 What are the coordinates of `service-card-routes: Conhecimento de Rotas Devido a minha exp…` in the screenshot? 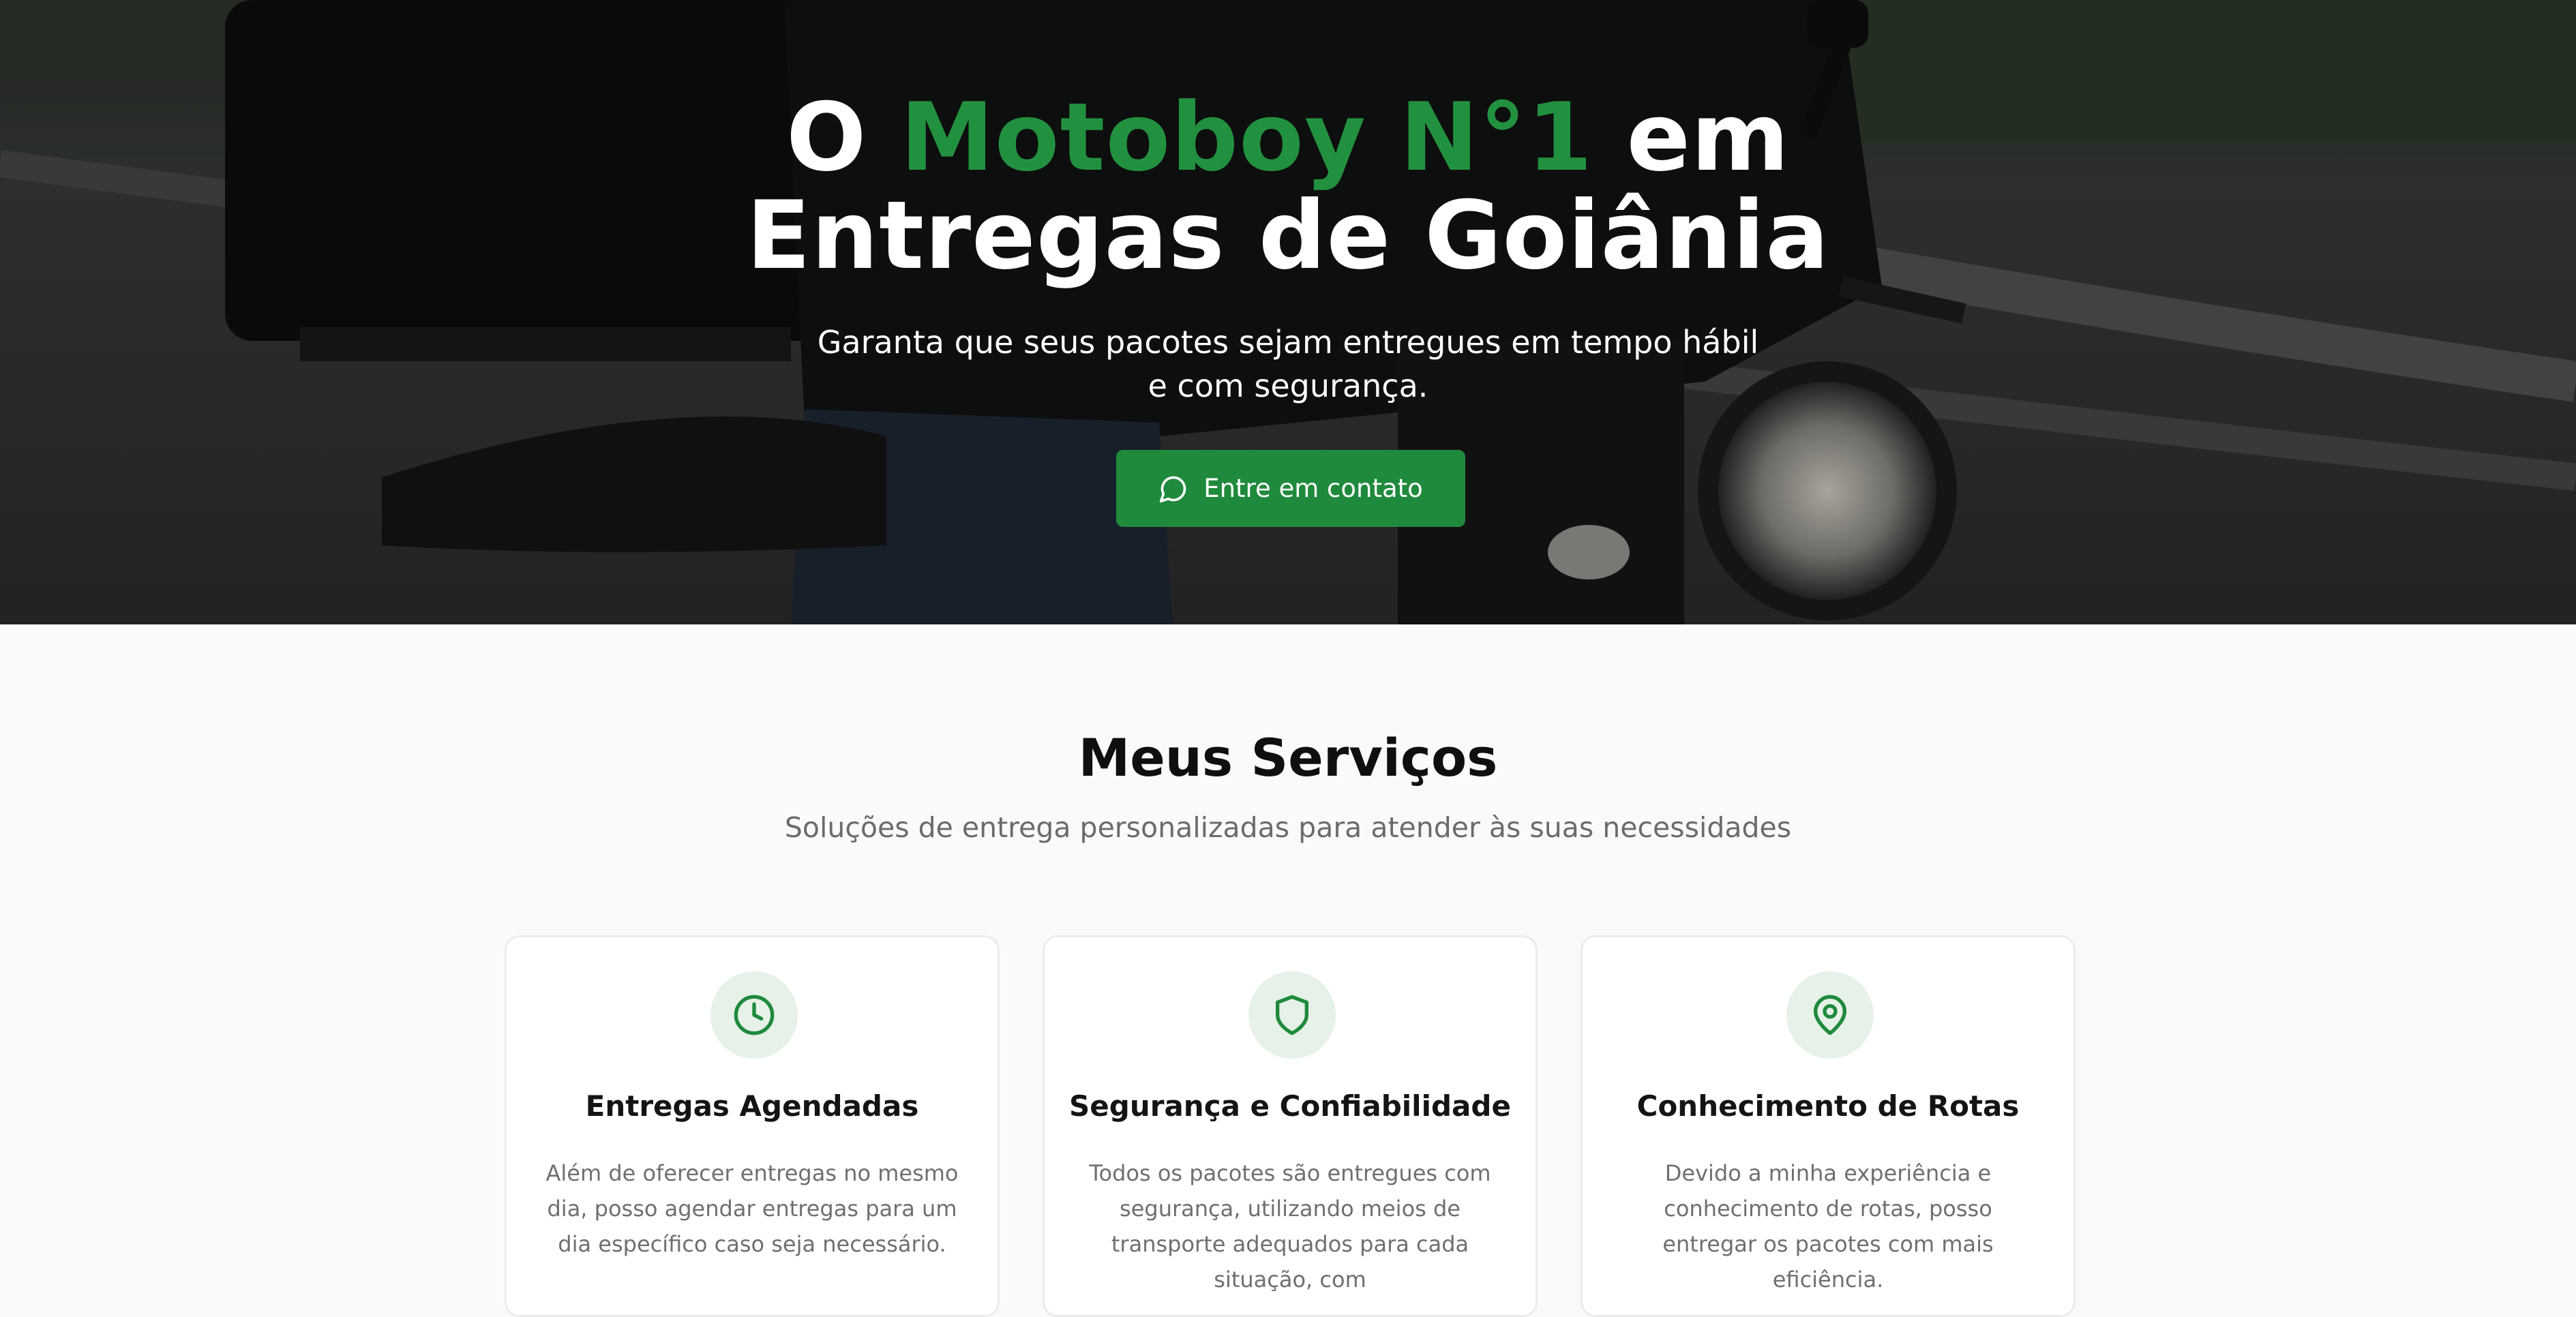 It's located at (1828, 1126).